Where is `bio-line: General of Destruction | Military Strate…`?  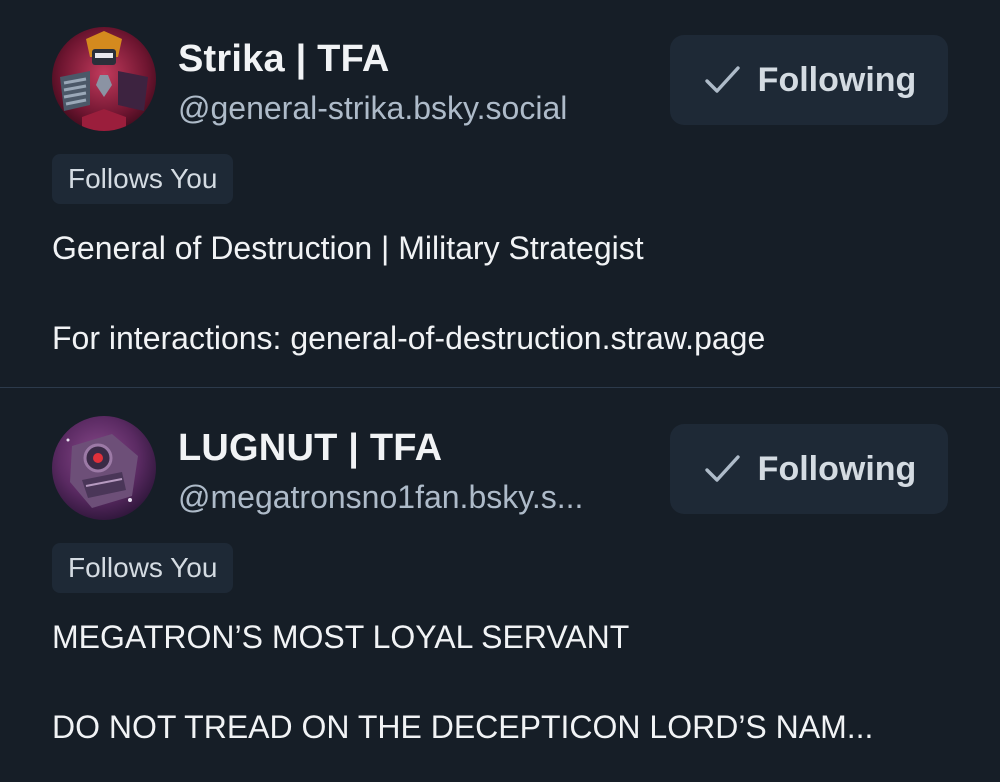
bio-line: General of Destruction | Military Strate… is located at coordinates (348, 248).